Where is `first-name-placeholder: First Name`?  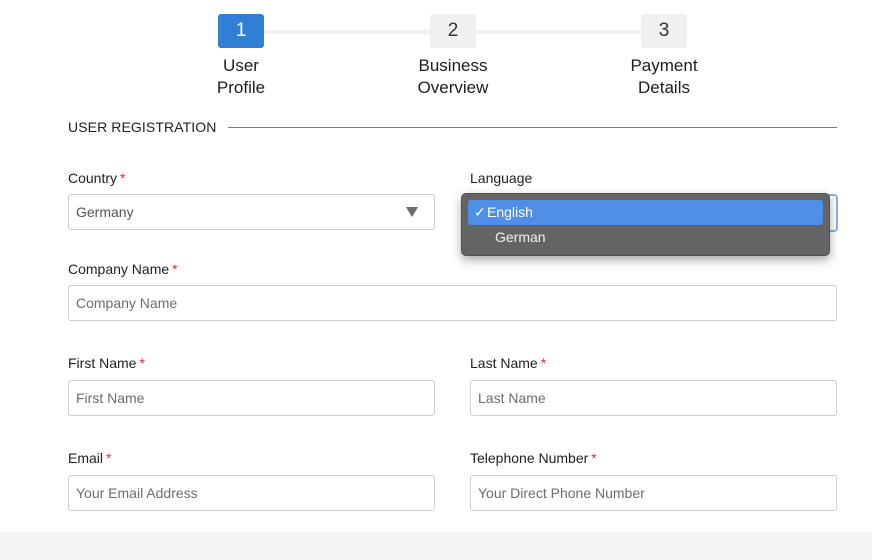 first-name-placeholder: First Name is located at coordinates (110, 398).